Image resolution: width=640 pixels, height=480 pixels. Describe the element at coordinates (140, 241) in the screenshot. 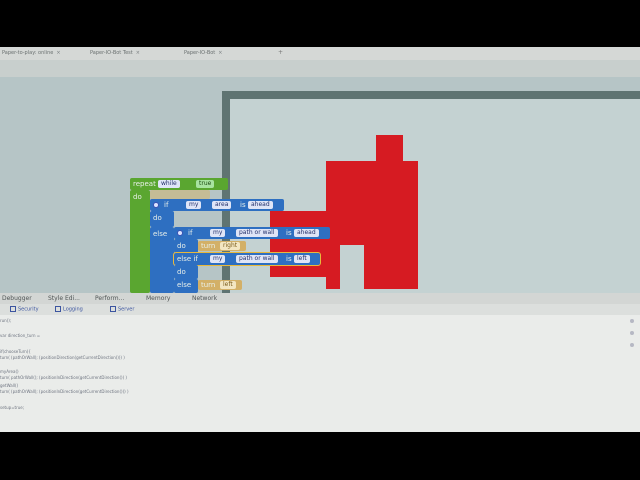

I see `repeat-block-body: do` at that location.